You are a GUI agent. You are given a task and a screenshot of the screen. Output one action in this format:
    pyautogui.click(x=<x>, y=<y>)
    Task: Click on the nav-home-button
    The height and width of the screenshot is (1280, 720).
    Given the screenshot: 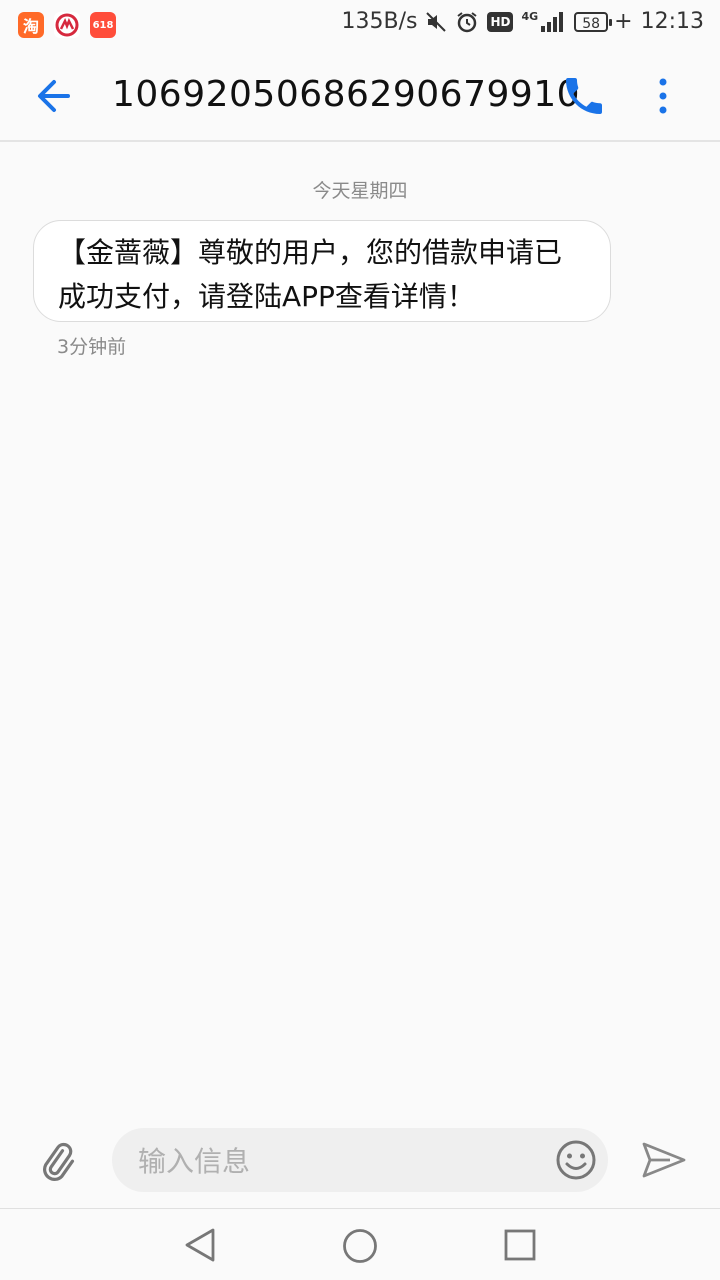 What is the action you would take?
    pyautogui.click(x=360, y=1246)
    